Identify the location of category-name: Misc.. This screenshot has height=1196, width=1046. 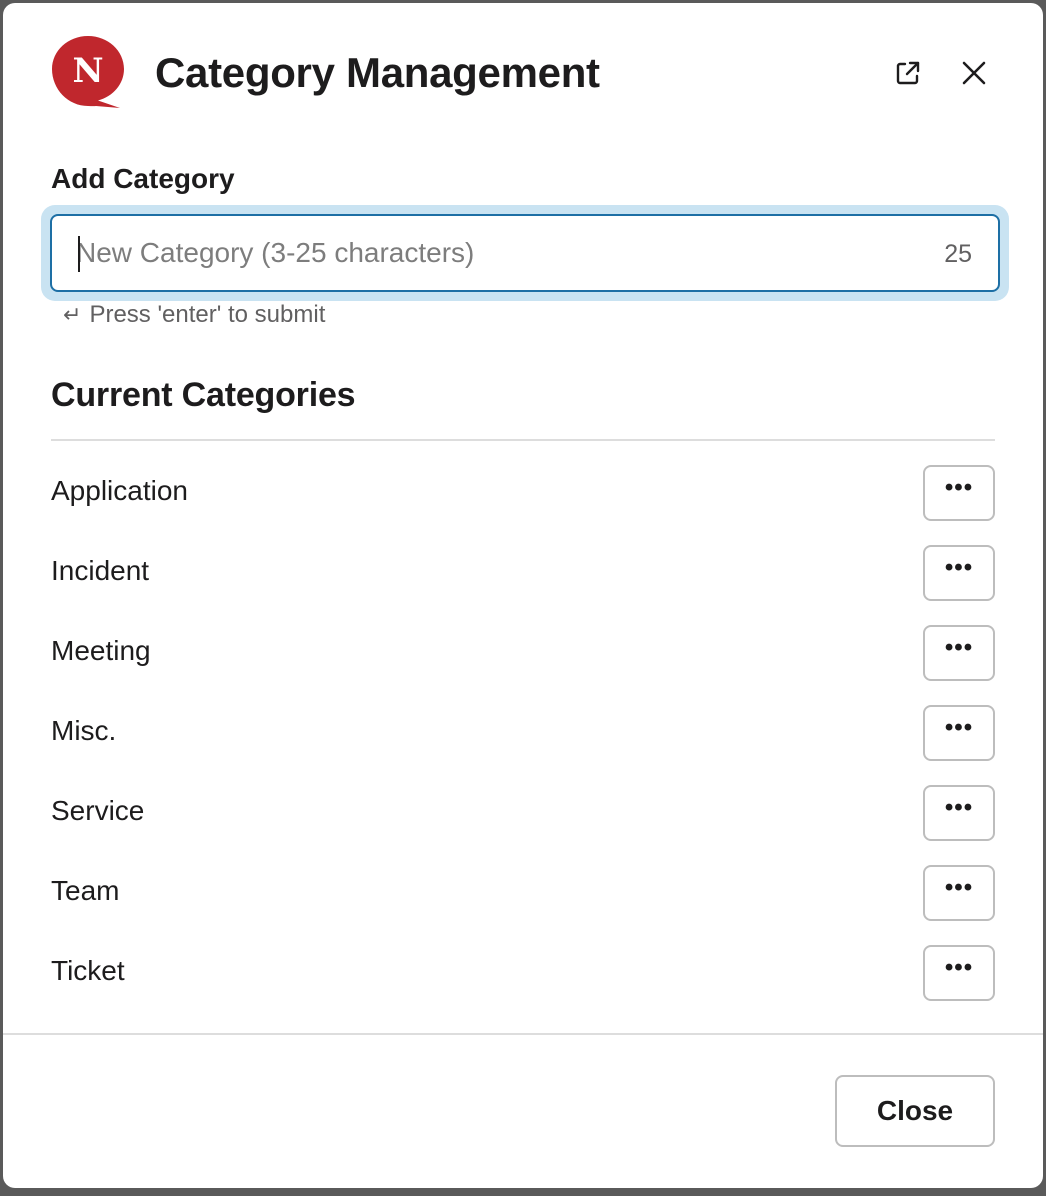
(84, 730).